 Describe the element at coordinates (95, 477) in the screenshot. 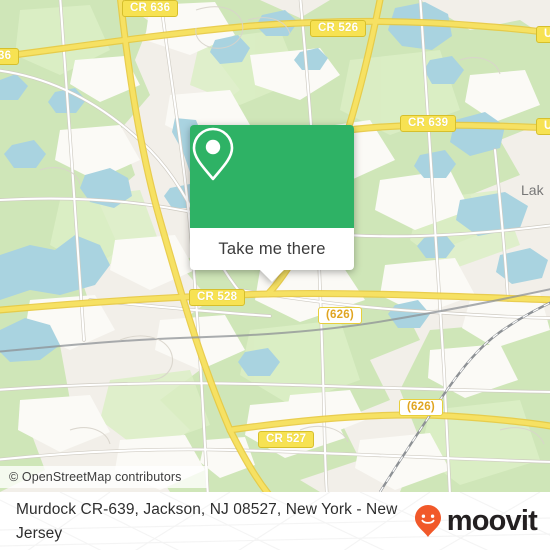

I see `osm-attribution-text: © OpenStreetMap contributors` at that location.